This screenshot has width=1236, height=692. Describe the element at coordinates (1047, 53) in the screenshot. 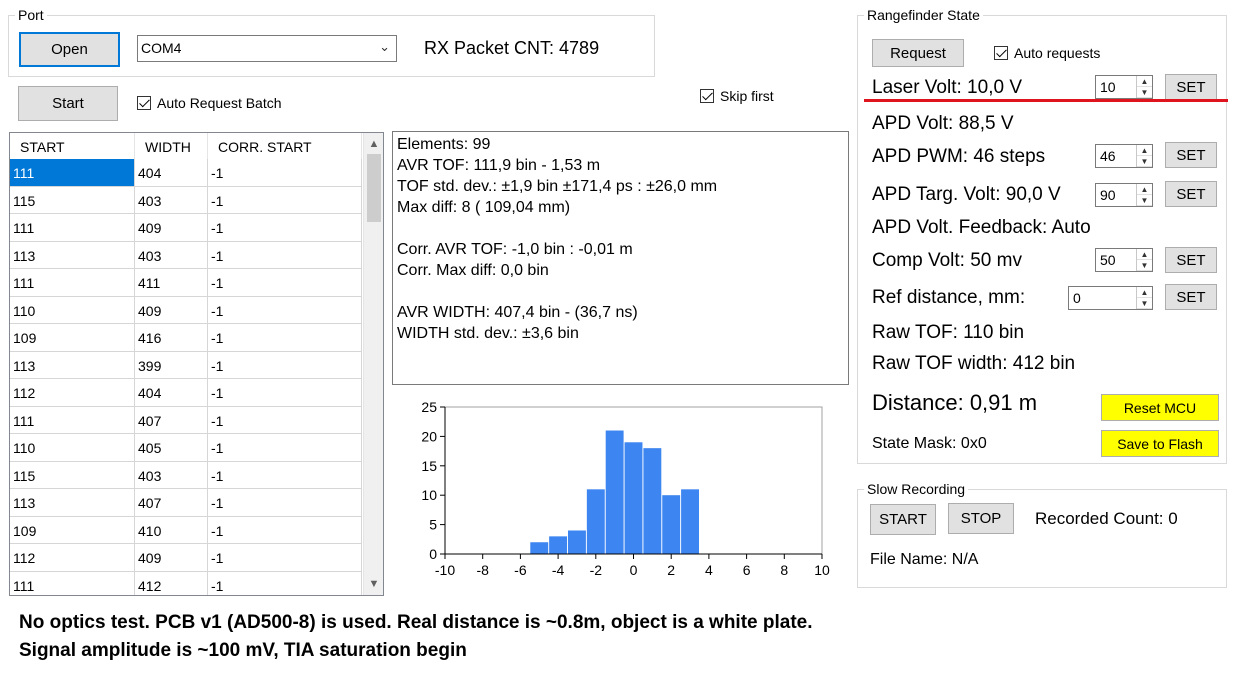

I see `auto-requests-checkbox: Auto requests` at that location.